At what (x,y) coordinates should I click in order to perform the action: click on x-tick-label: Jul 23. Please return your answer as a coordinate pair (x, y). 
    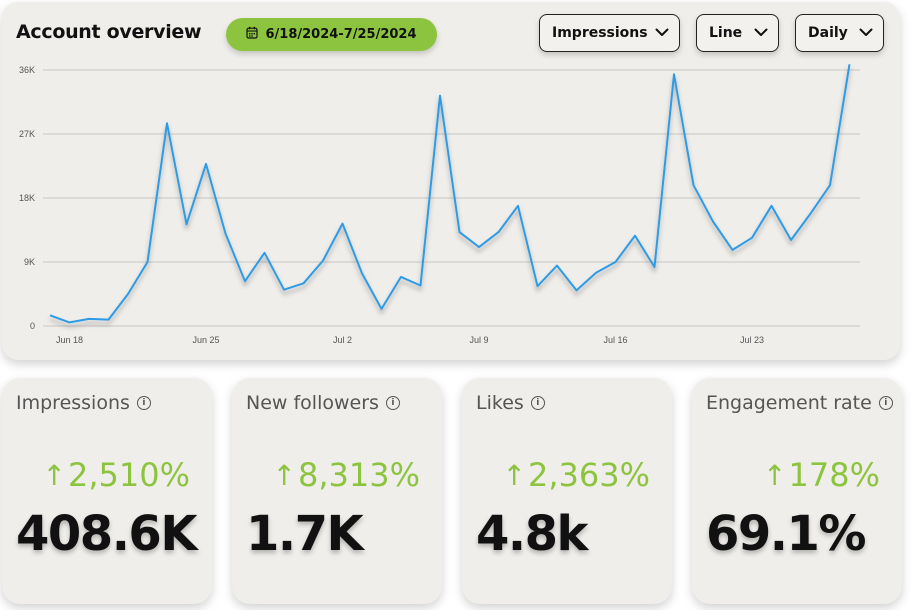
    Looking at the image, I should click on (752, 340).